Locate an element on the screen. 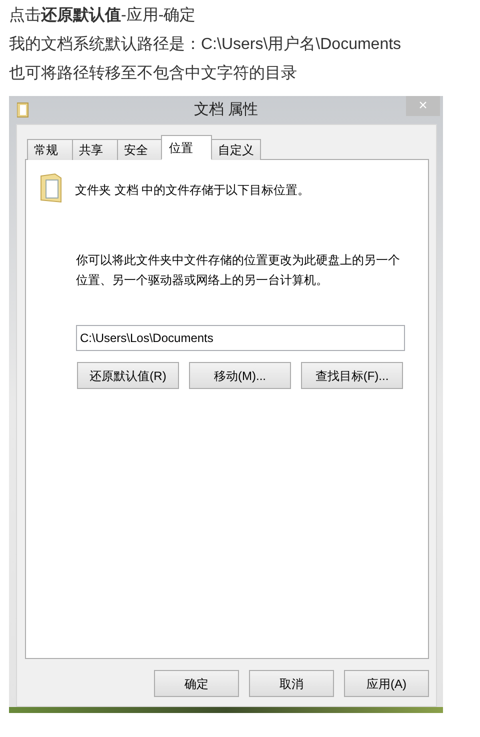 The width and height of the screenshot is (480, 737). tab: 位置 is located at coordinates (186, 147).